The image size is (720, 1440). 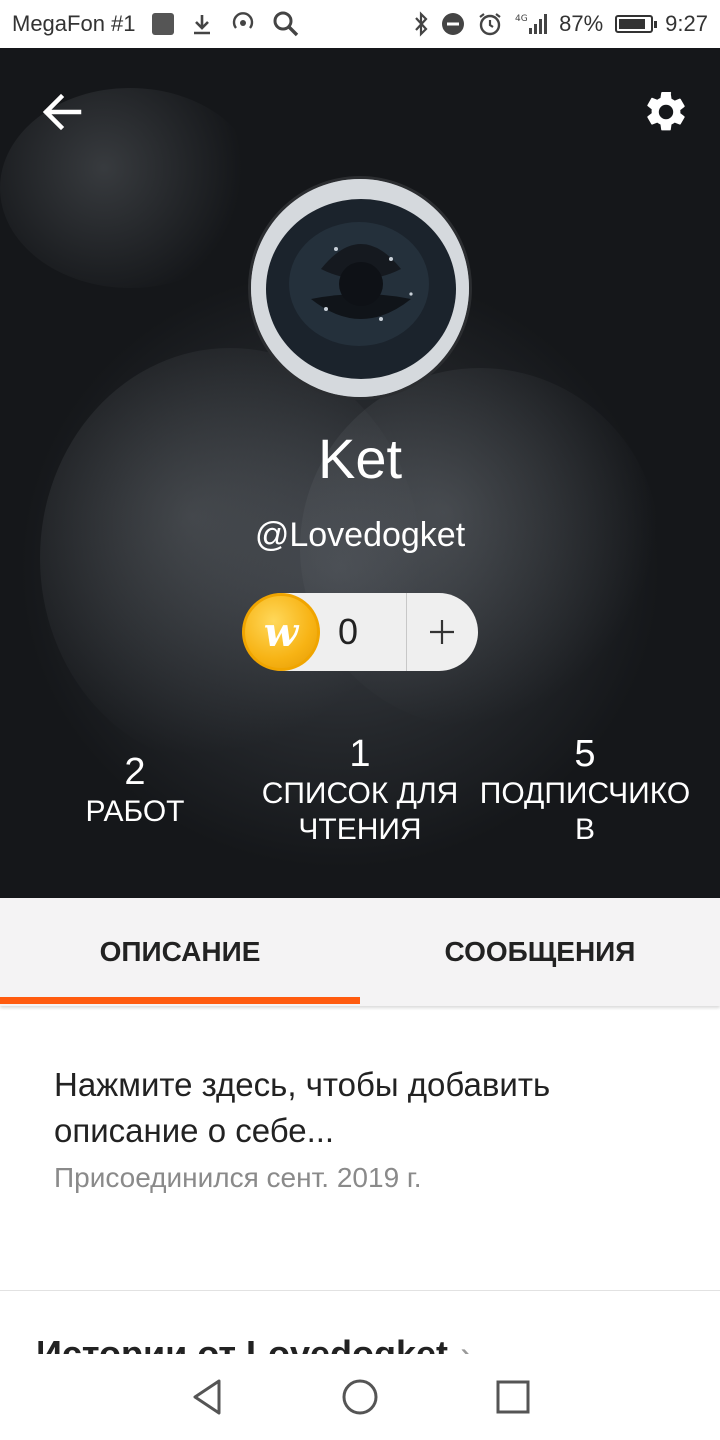 What do you see at coordinates (360, 632) in the screenshot?
I see `coin-balance-pill: w 0` at bounding box center [360, 632].